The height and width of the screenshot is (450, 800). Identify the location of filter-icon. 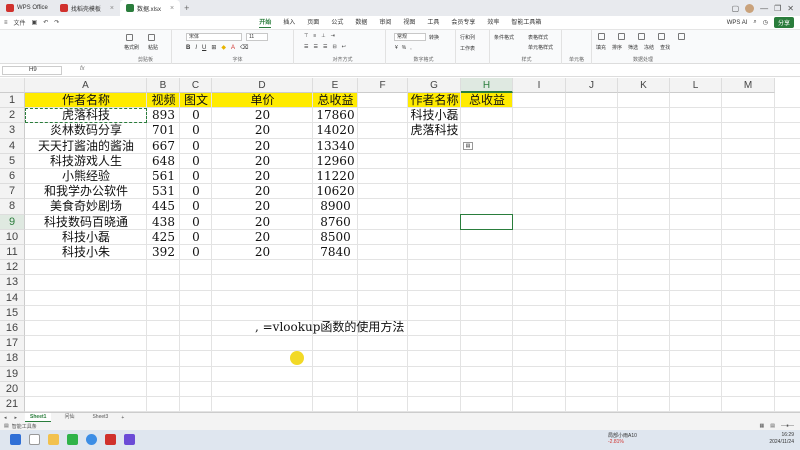
(661, 36).